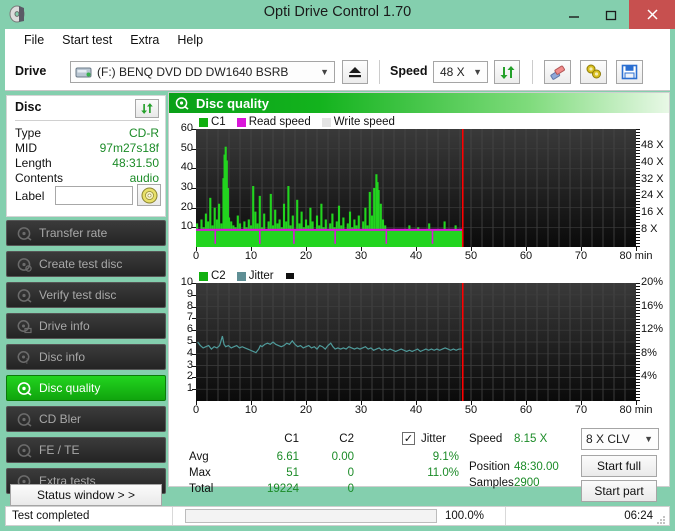  Describe the element at coordinates (86, 495) in the screenshot. I see `status-window-button: Status window > >` at that location.